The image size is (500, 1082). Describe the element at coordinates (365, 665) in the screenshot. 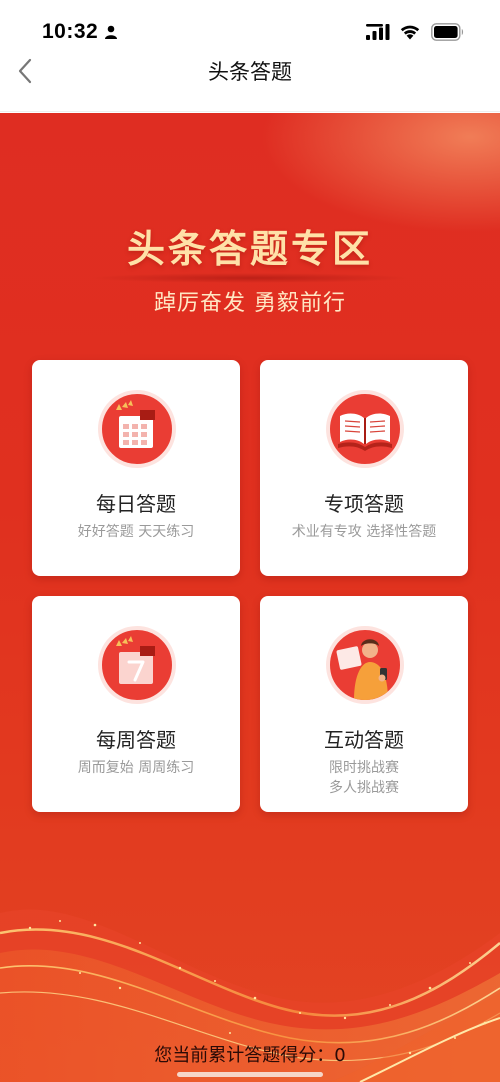

I see `person-phone-icon` at that location.